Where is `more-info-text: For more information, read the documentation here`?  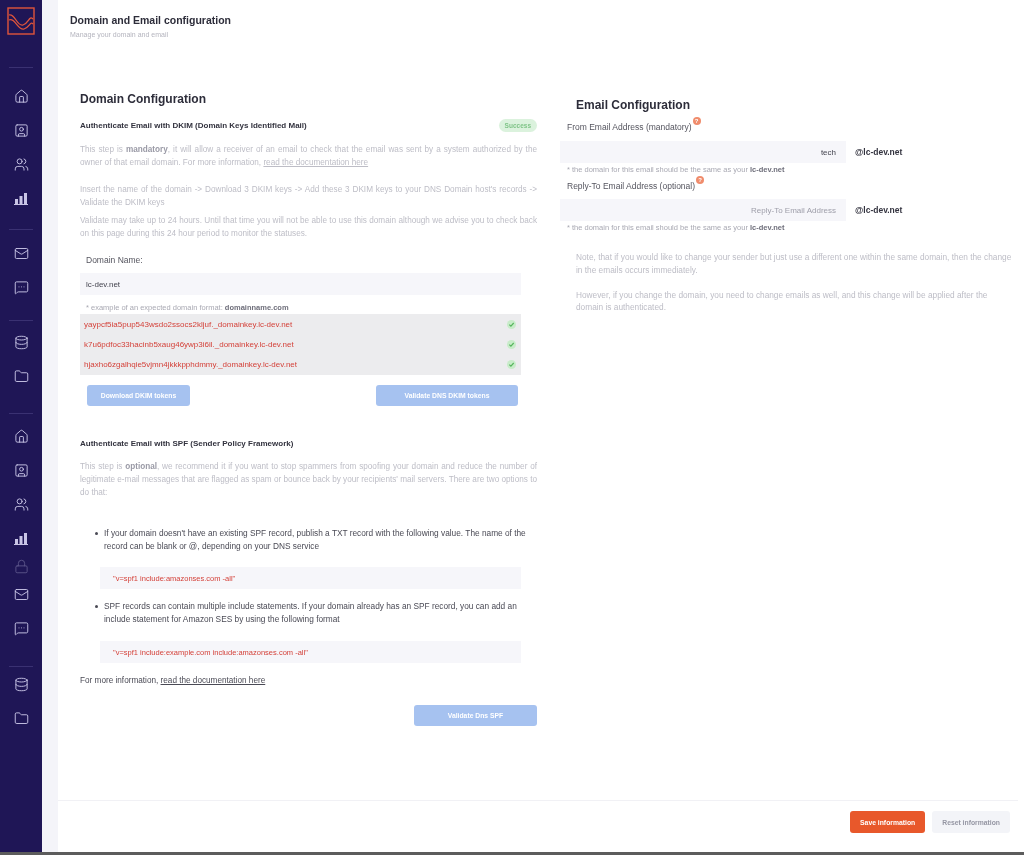 more-info-text: For more information, read the documentation here is located at coordinates (173, 681).